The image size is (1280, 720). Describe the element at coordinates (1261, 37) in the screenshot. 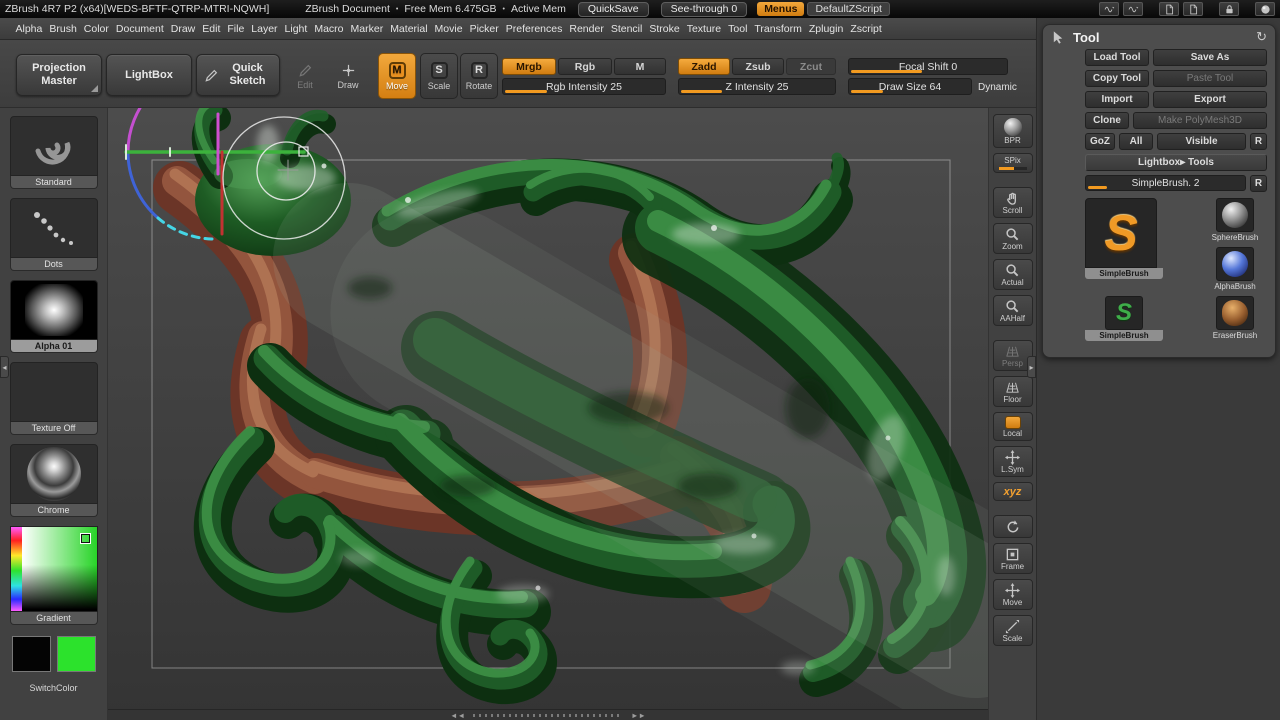

I see `refresh-icon: ↻` at that location.